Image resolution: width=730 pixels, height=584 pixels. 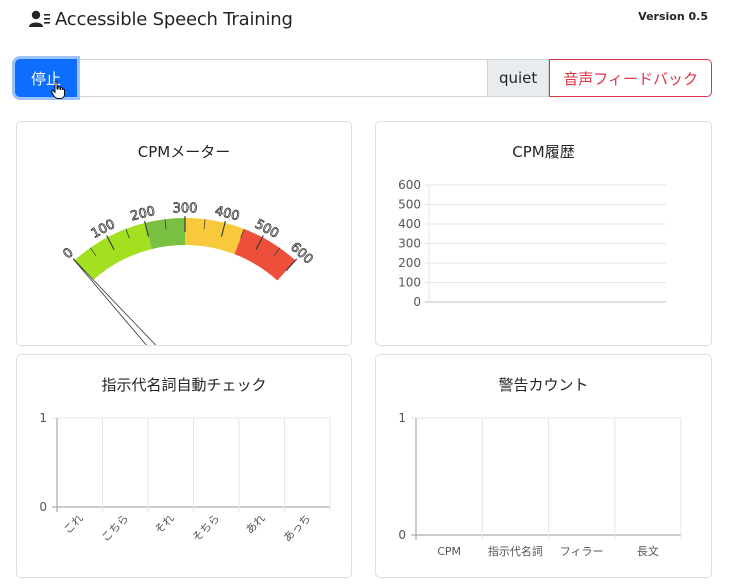 What do you see at coordinates (409, 263) in the screenshot?
I see `history-y-tick-label: 200` at bounding box center [409, 263].